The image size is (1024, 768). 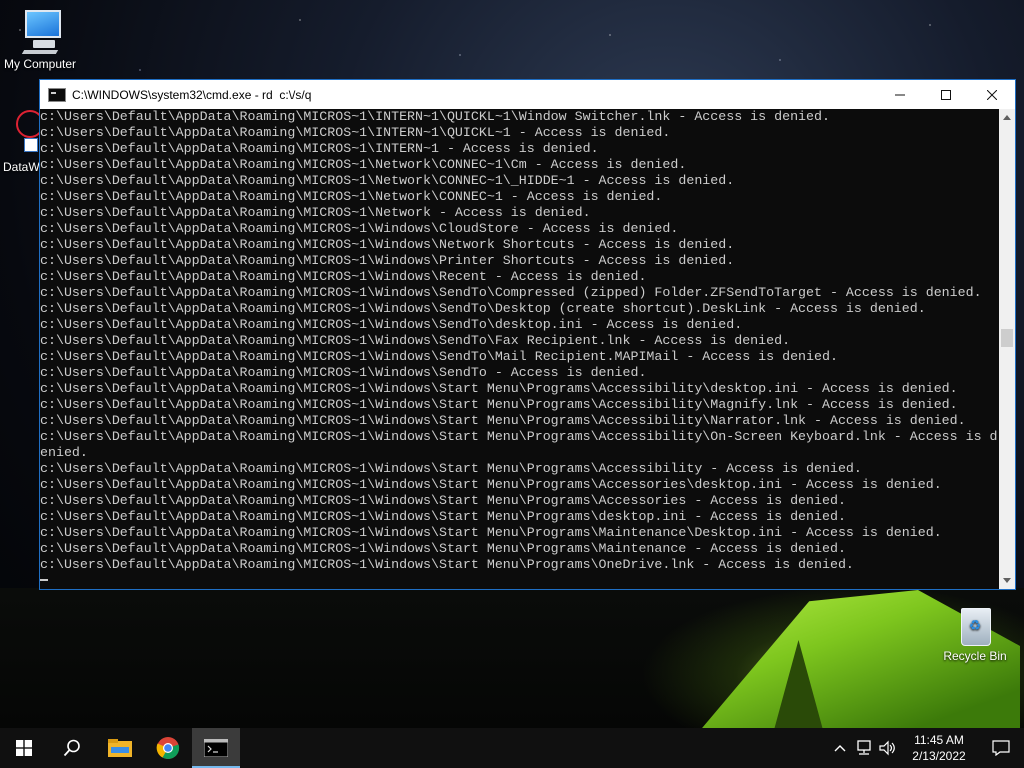 I want to click on network-button, so click(x=864, y=748).